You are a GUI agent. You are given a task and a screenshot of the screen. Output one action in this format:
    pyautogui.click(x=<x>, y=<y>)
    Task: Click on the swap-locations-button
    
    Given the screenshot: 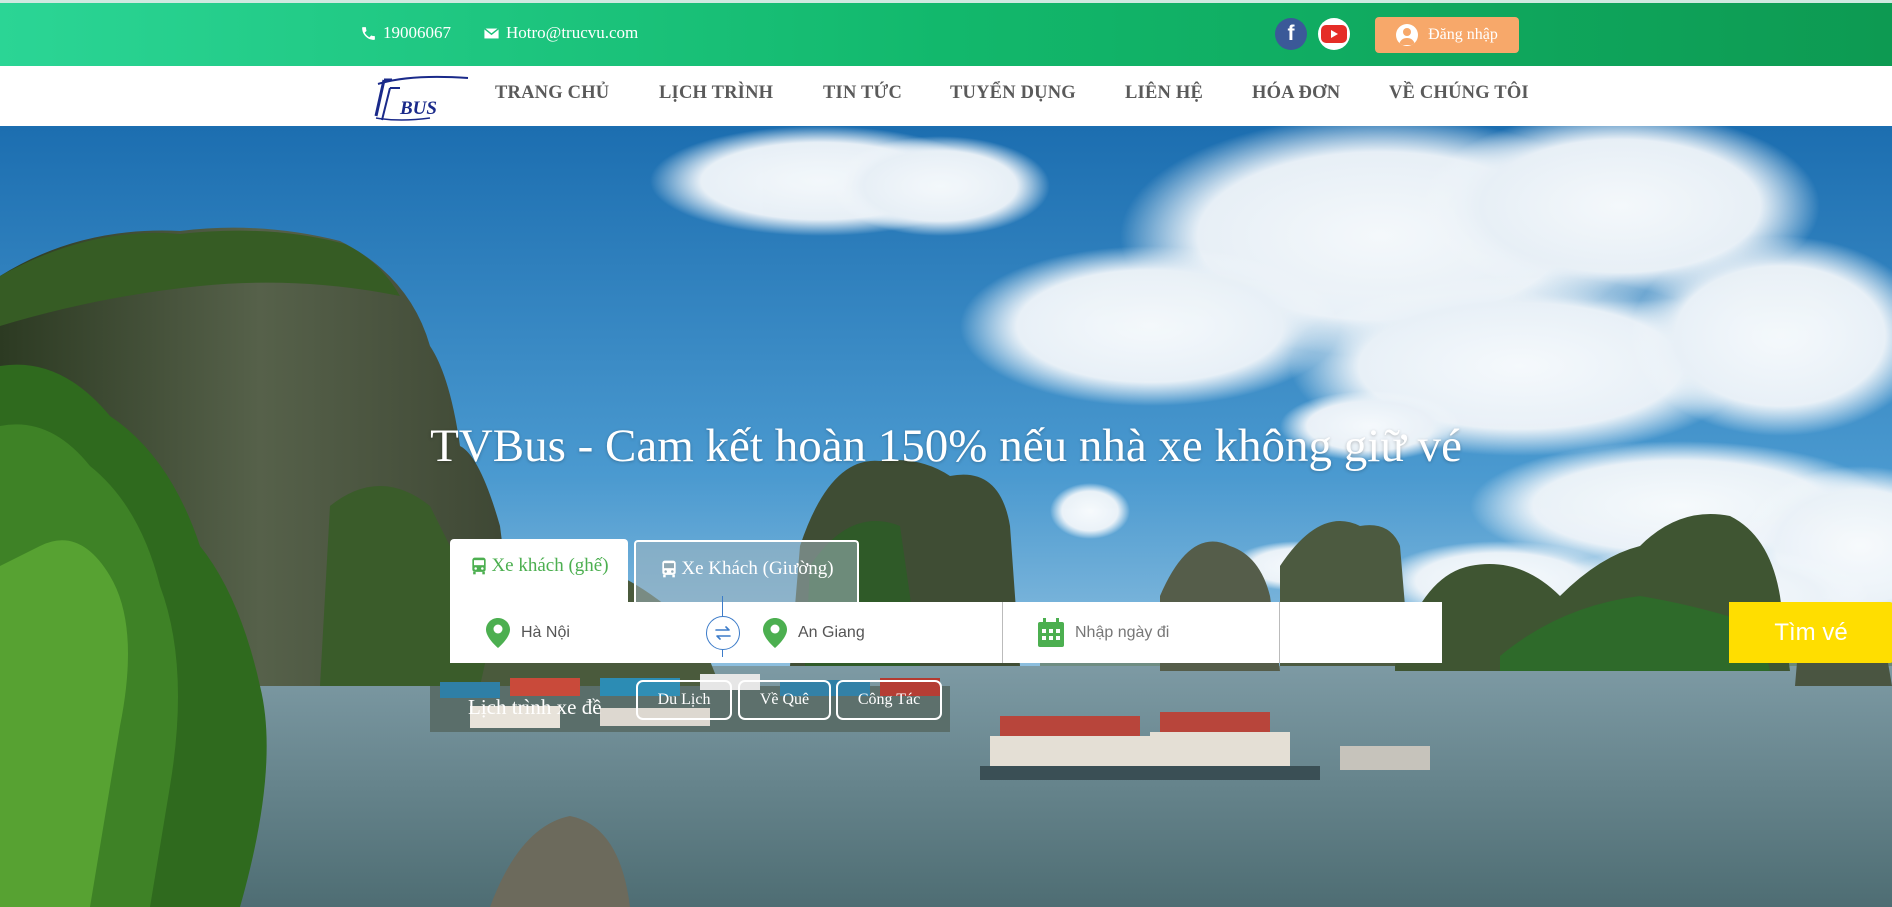 What is the action you would take?
    pyautogui.click(x=723, y=633)
    